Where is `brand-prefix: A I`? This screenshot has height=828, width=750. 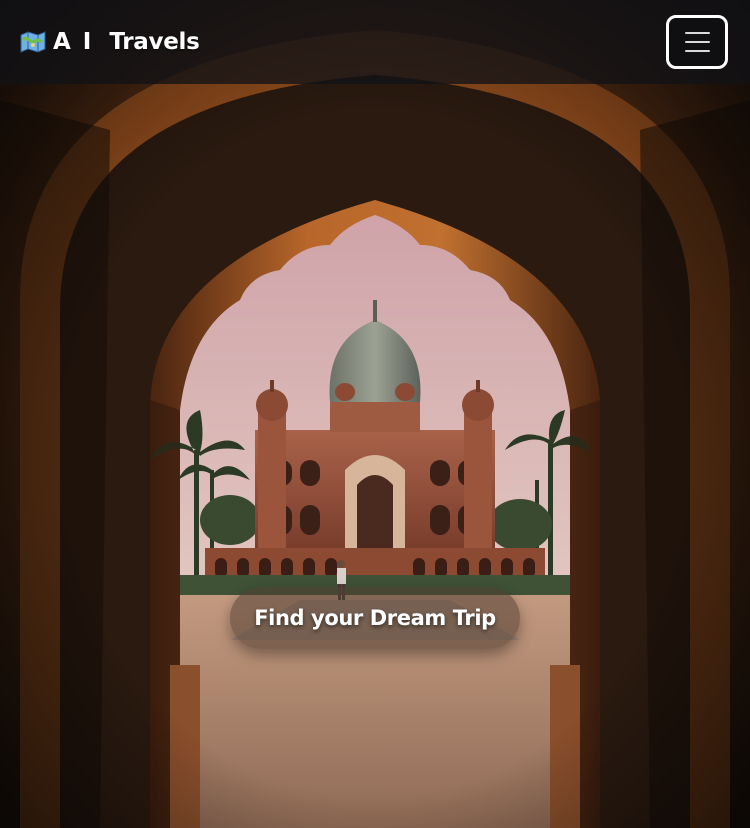
brand-prefix: A I is located at coordinates (73, 42).